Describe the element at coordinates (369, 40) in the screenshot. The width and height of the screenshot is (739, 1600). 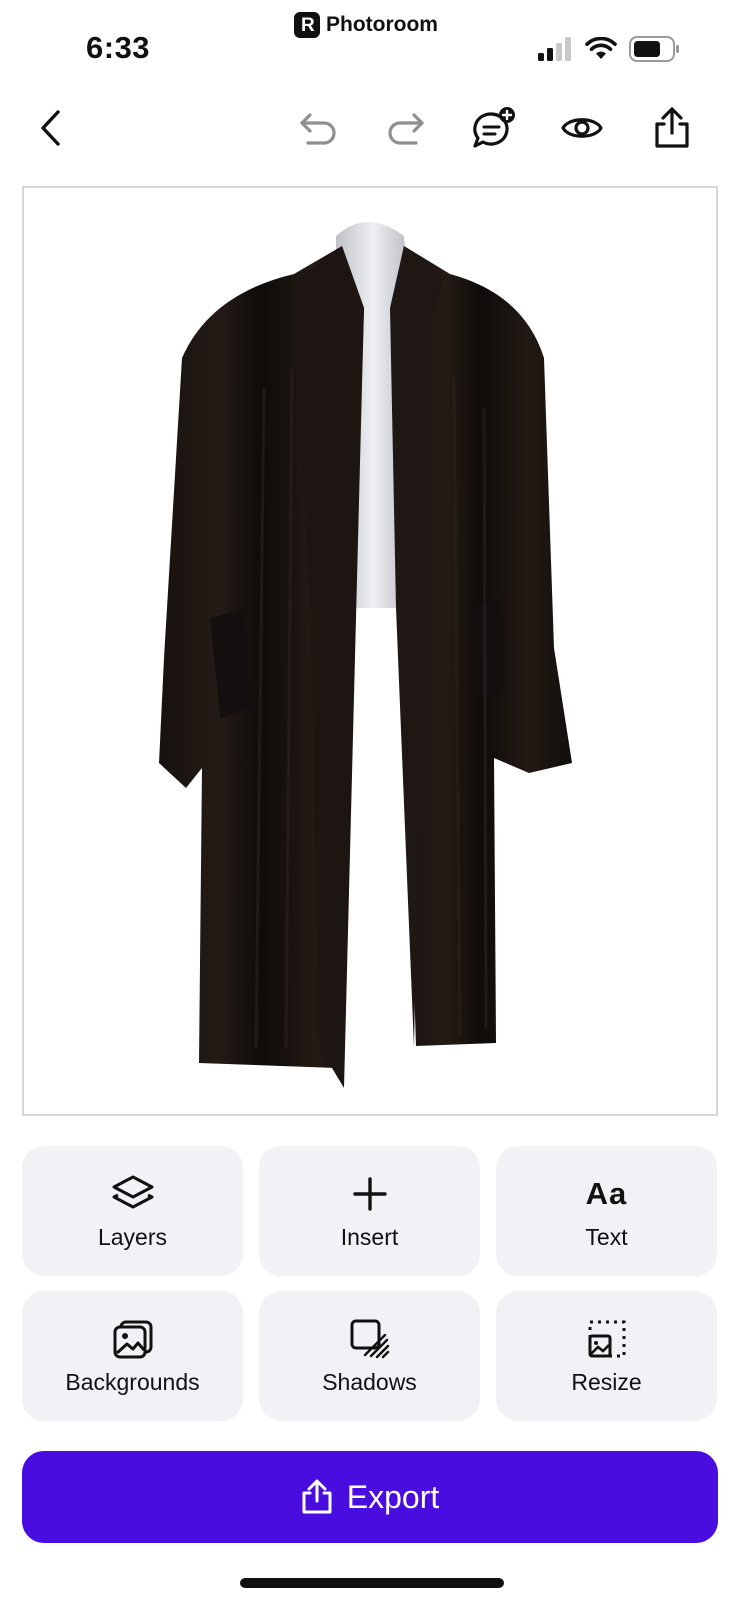
I see `status-bar: 6:33 R Photoroom` at that location.